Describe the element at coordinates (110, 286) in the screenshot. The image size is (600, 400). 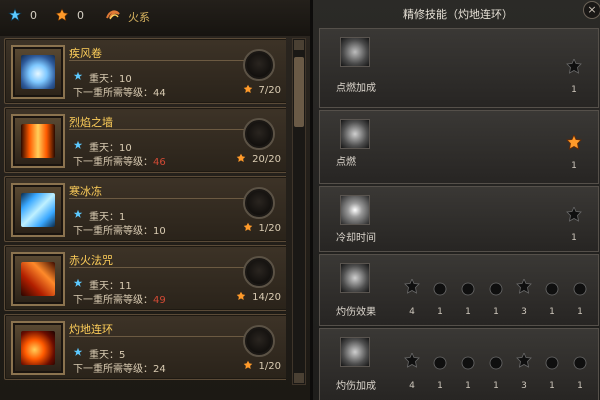
I see `skill-level: 重天：11` at that location.